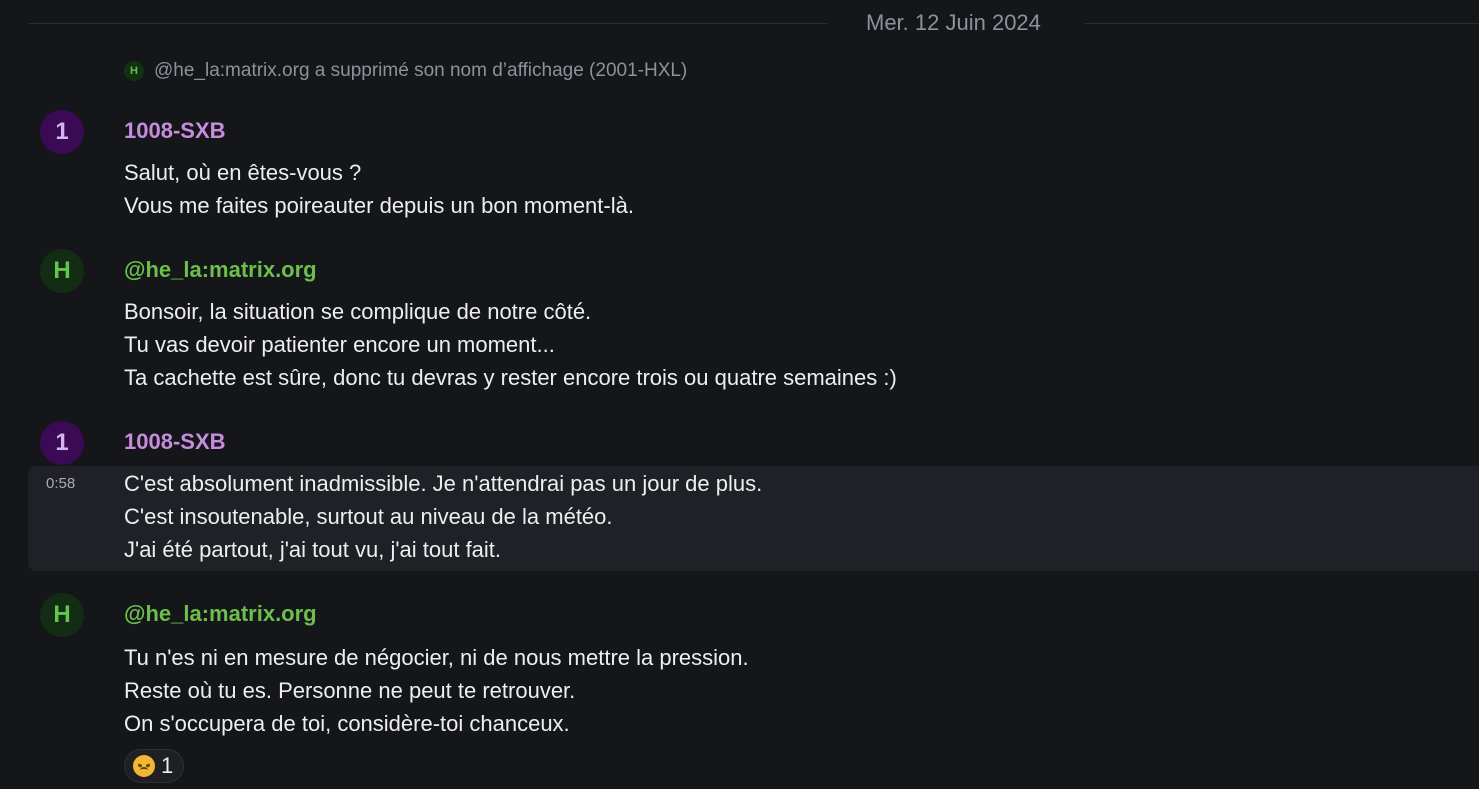 This screenshot has width=1479, height=789. I want to click on angry-face-icon, so click(144, 766).